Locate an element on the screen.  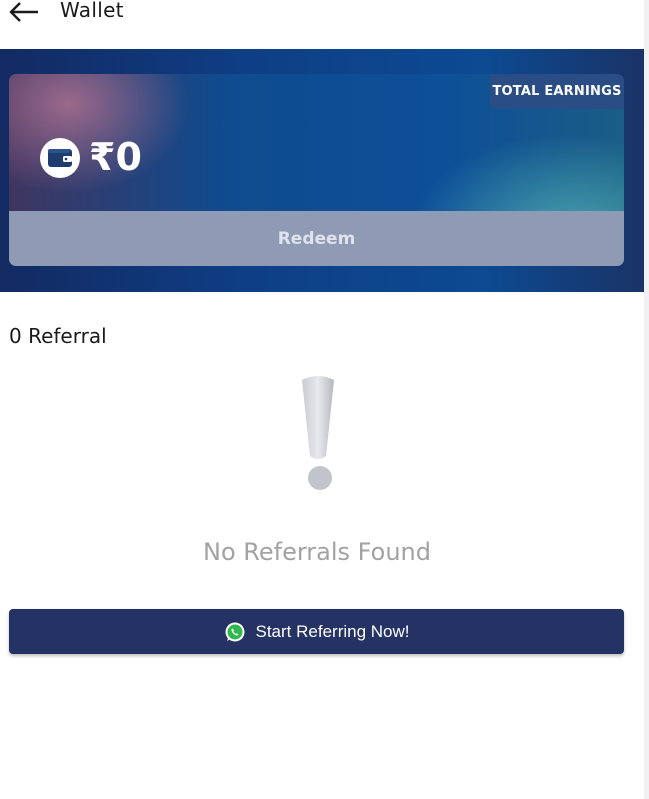
header-bar: Wallet is located at coordinates (322, 24).